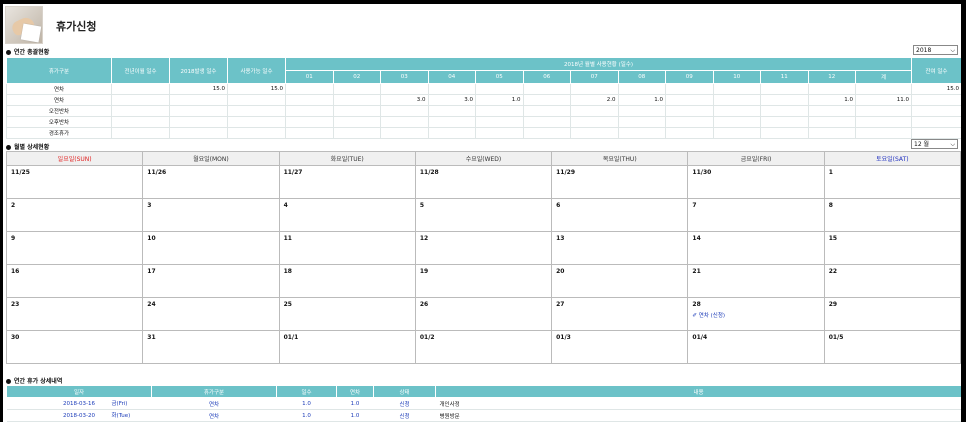 This screenshot has width=966, height=422. I want to click on calendar-day: 01/1, so click(347, 347).